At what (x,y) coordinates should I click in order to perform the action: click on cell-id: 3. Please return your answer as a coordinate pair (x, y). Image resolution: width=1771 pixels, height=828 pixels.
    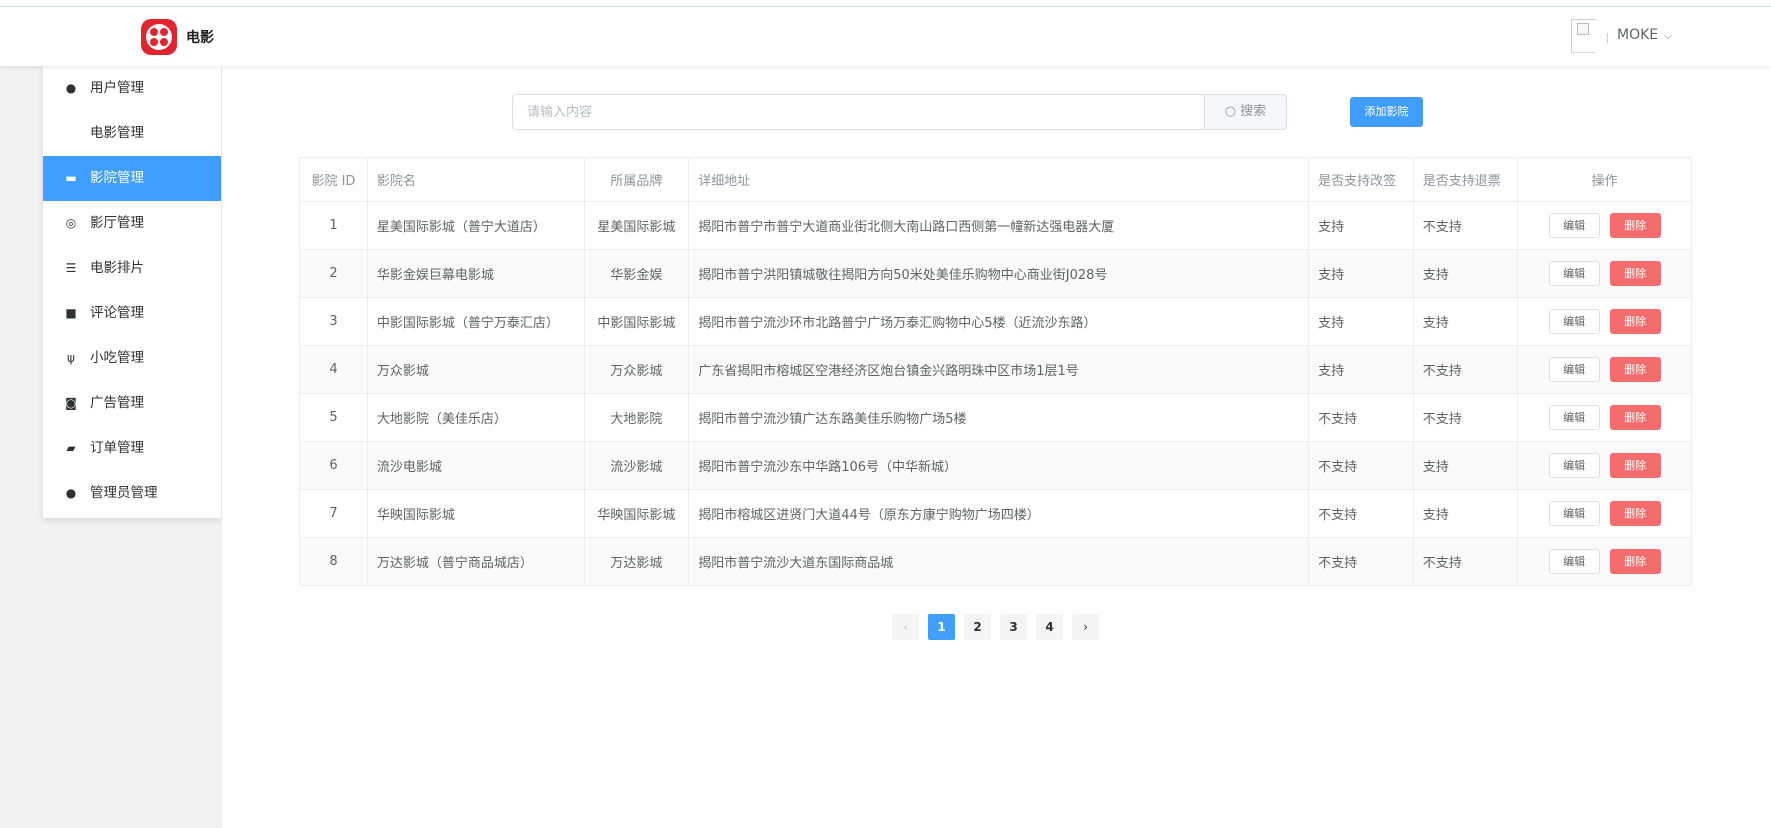
    Looking at the image, I should click on (333, 321).